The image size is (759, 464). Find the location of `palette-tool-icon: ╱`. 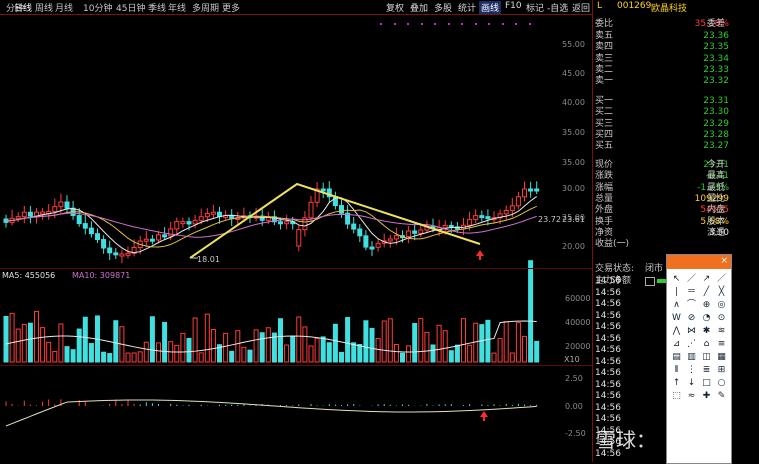

palette-tool-icon: ╱ is located at coordinates (706, 292).